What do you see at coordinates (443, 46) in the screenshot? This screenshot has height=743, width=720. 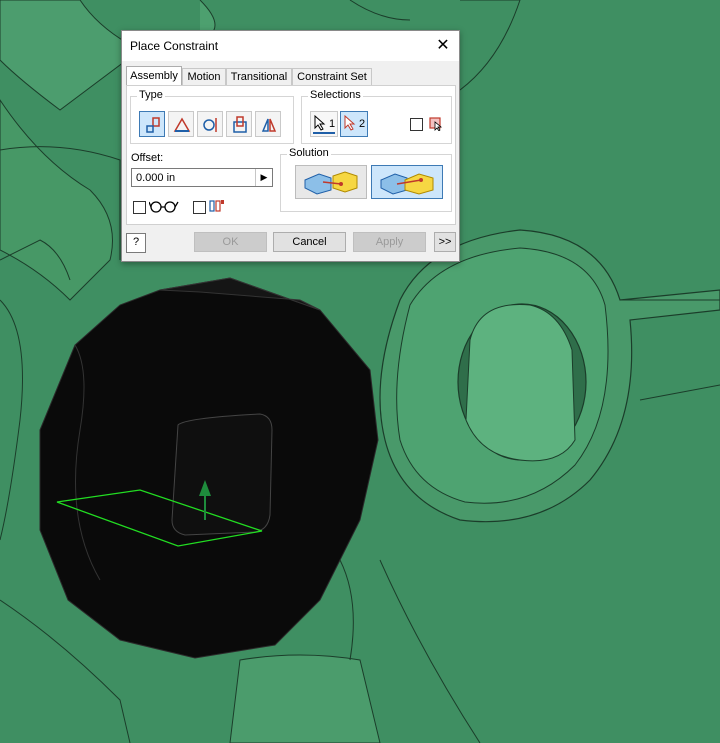 I see `close-icon: ✕` at bounding box center [443, 46].